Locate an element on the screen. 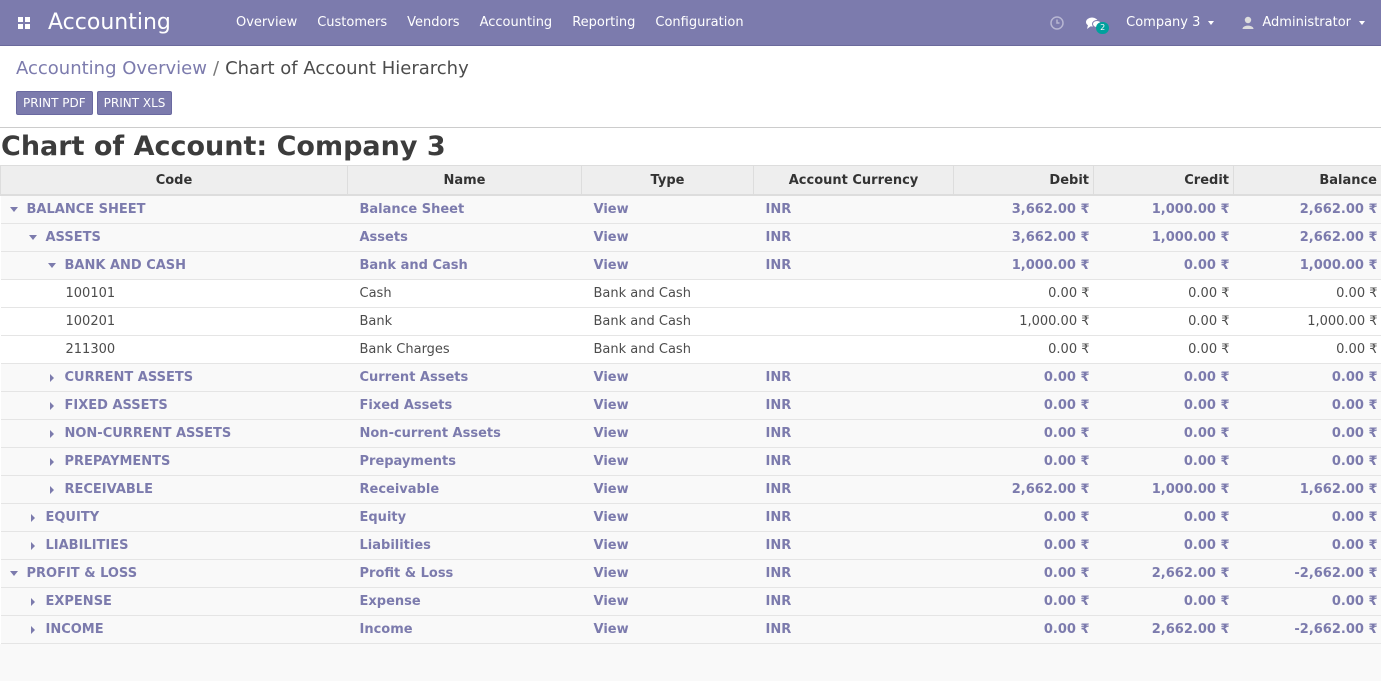 This screenshot has height=681, width=1381. cell-debit: 3,662.00 ₹ is located at coordinates (1023, 209).